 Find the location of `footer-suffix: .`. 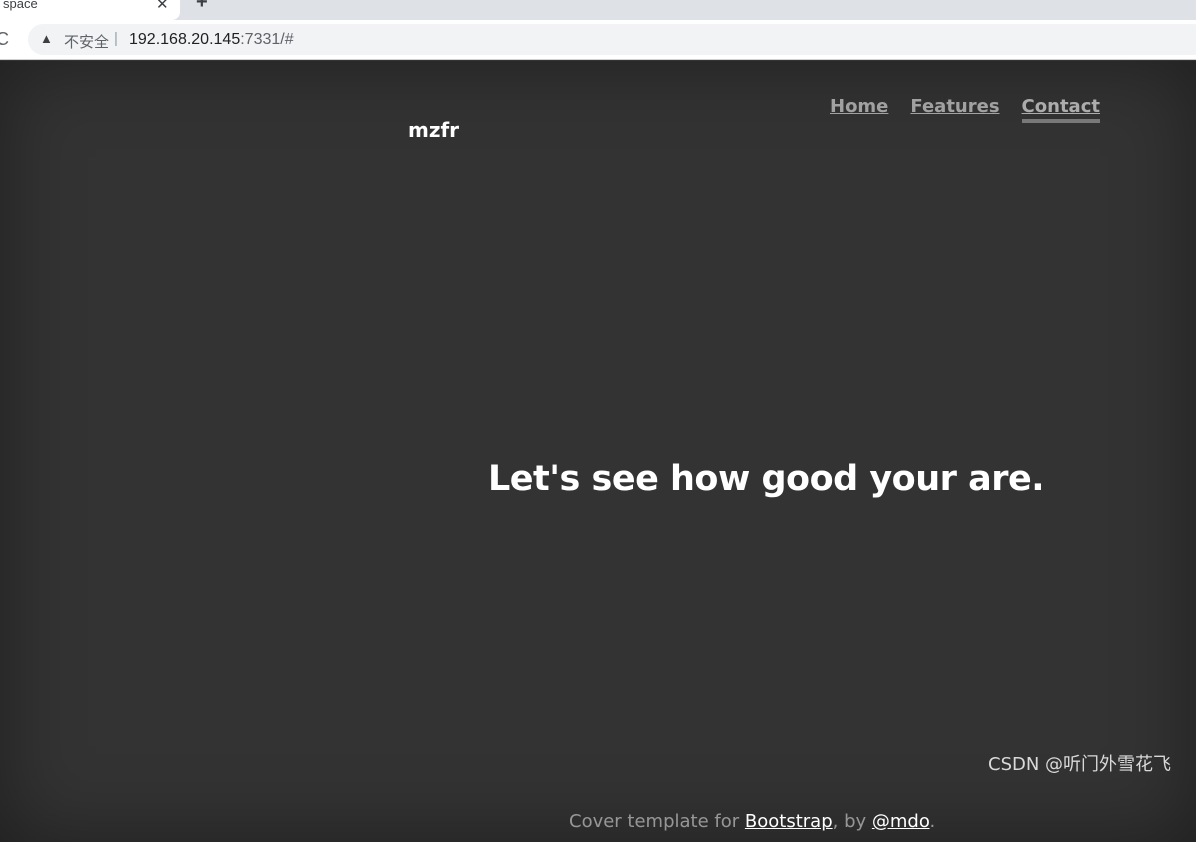

footer-suffix: . is located at coordinates (932, 821).